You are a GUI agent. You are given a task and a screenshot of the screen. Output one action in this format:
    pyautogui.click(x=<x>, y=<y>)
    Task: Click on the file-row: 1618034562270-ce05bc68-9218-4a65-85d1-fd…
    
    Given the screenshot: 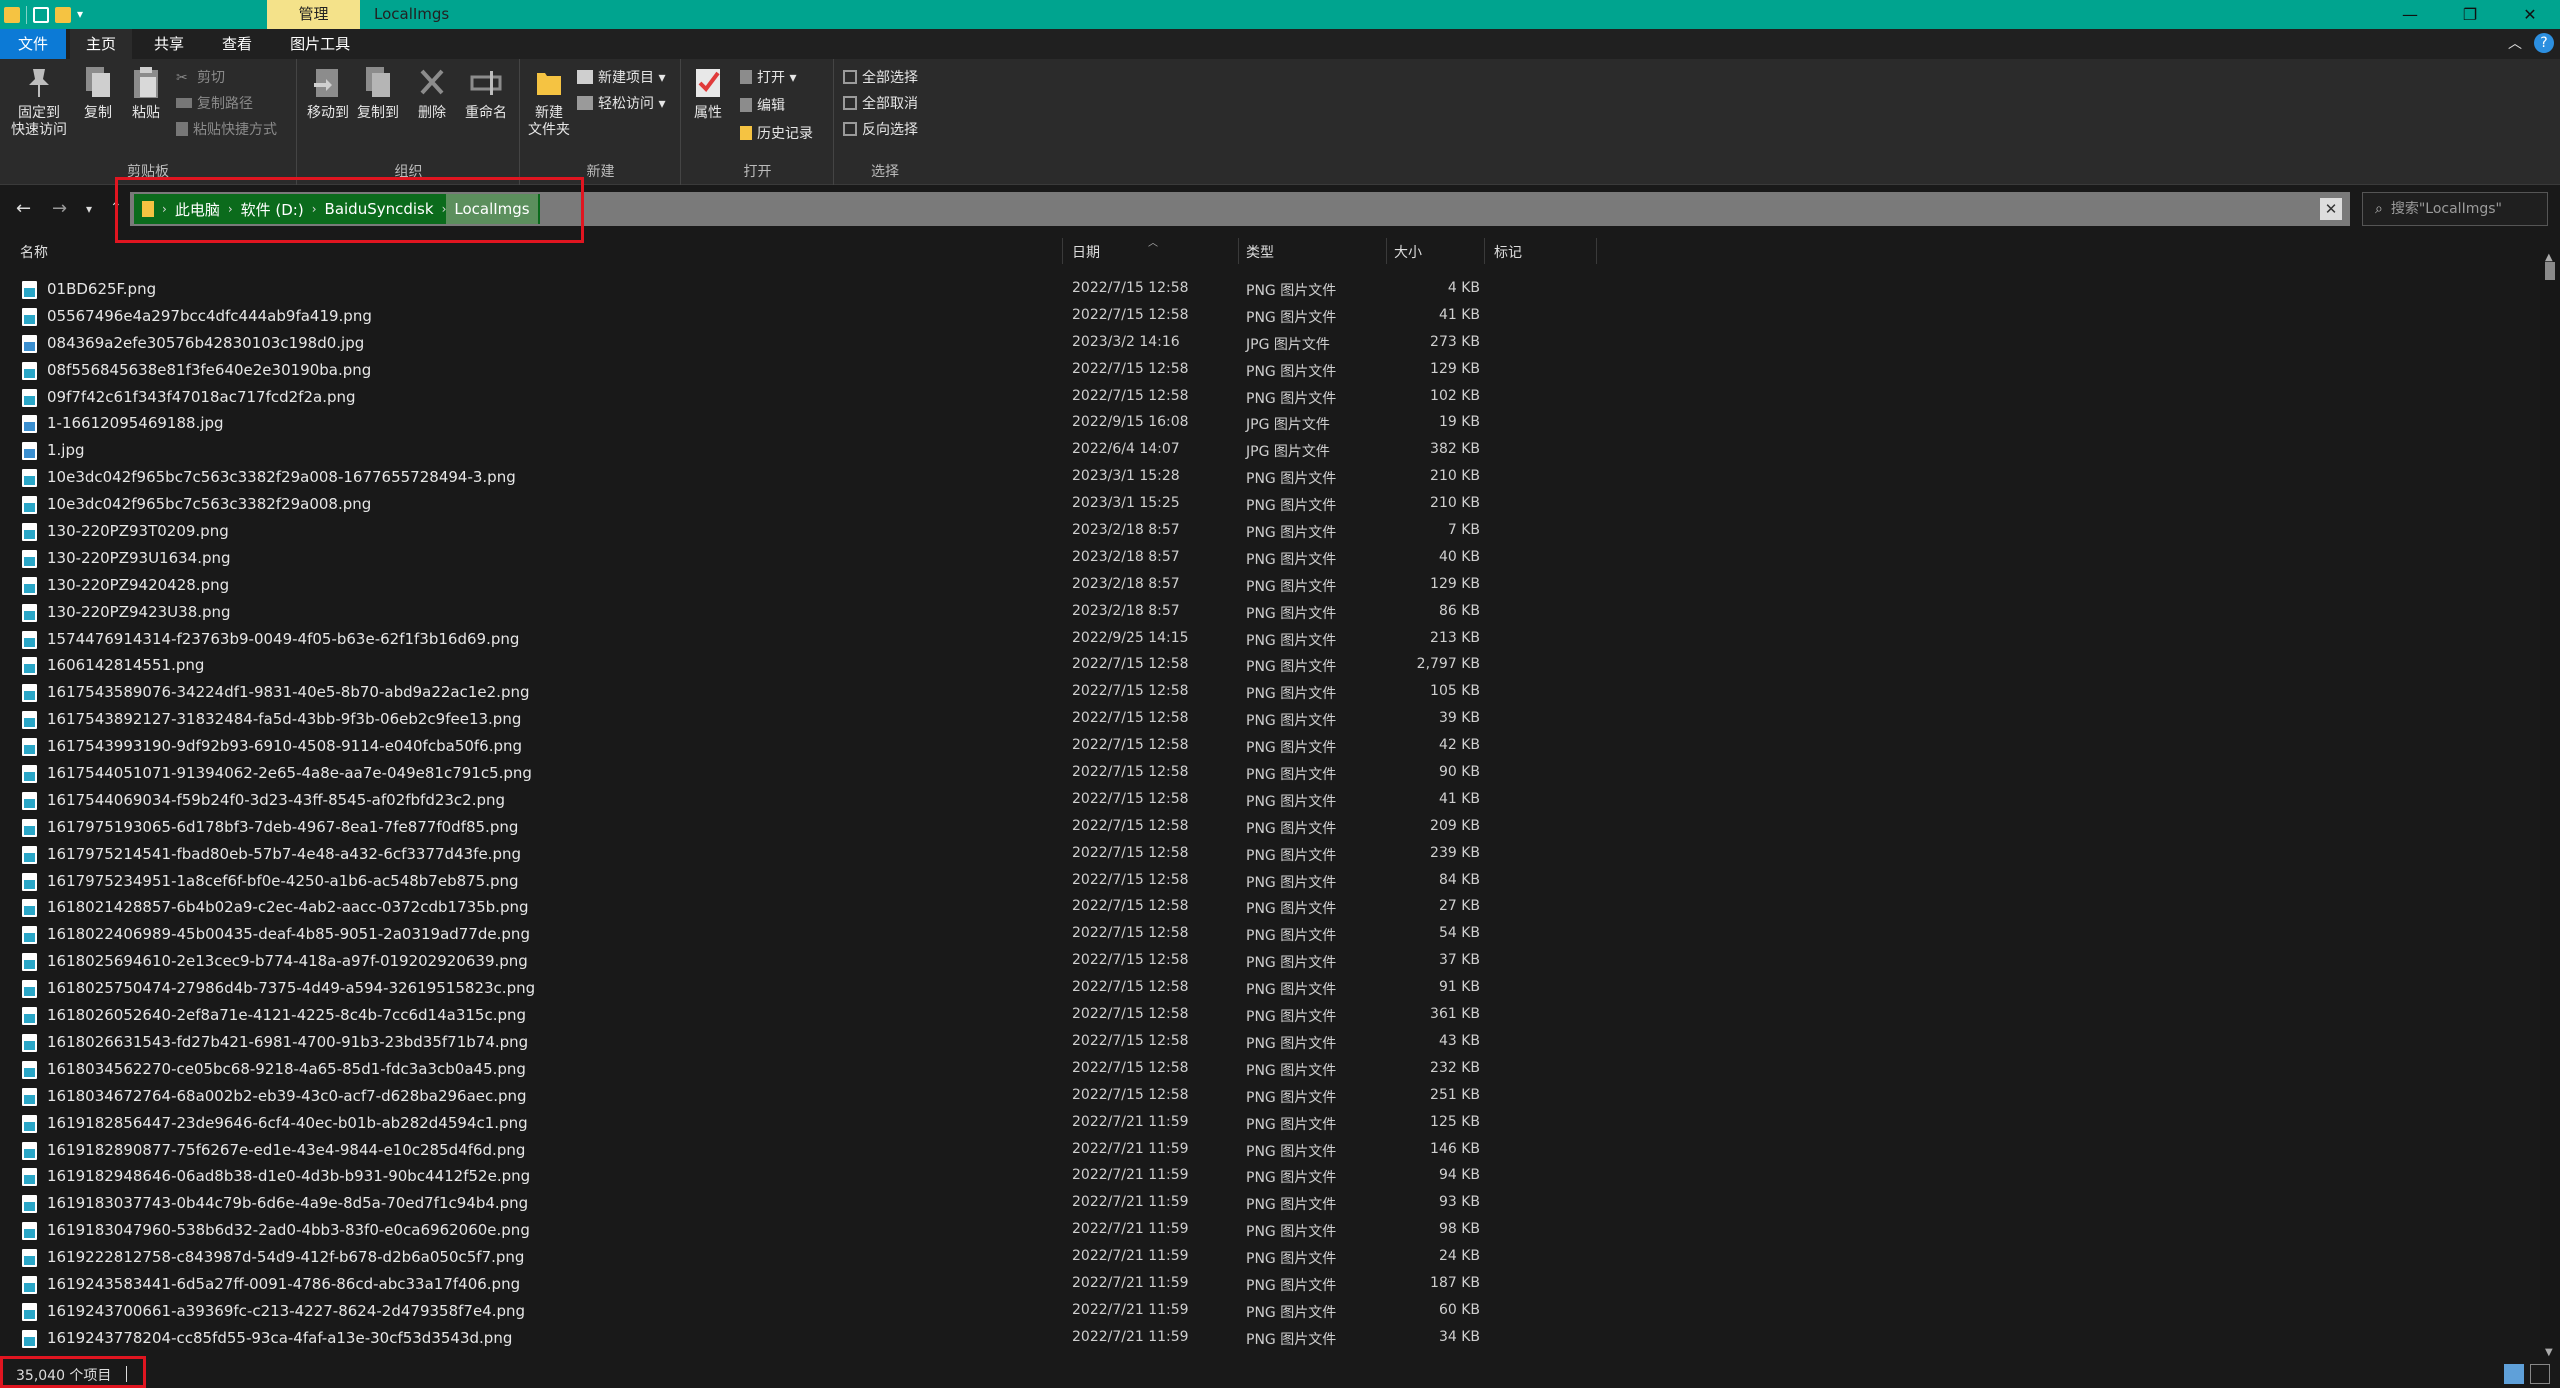 What is the action you would take?
    pyautogui.click(x=1270, y=1069)
    